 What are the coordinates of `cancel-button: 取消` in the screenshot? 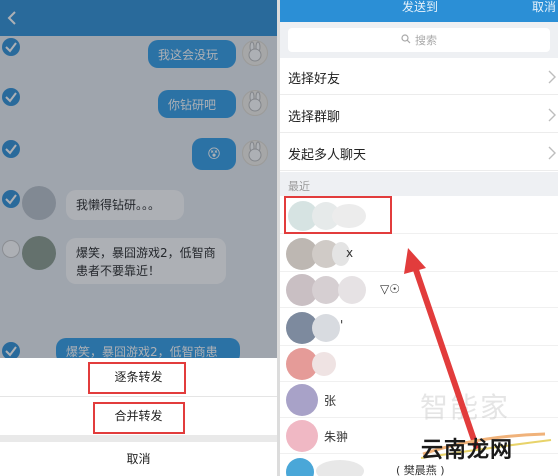 It's located at (138, 459).